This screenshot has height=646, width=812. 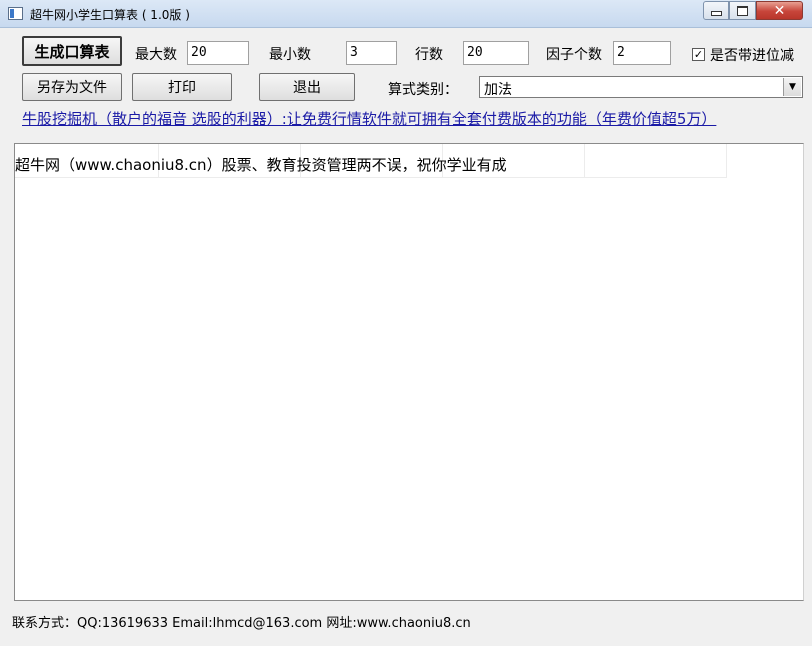 I want to click on factor-count-label: 因子个数, so click(x=574, y=55).